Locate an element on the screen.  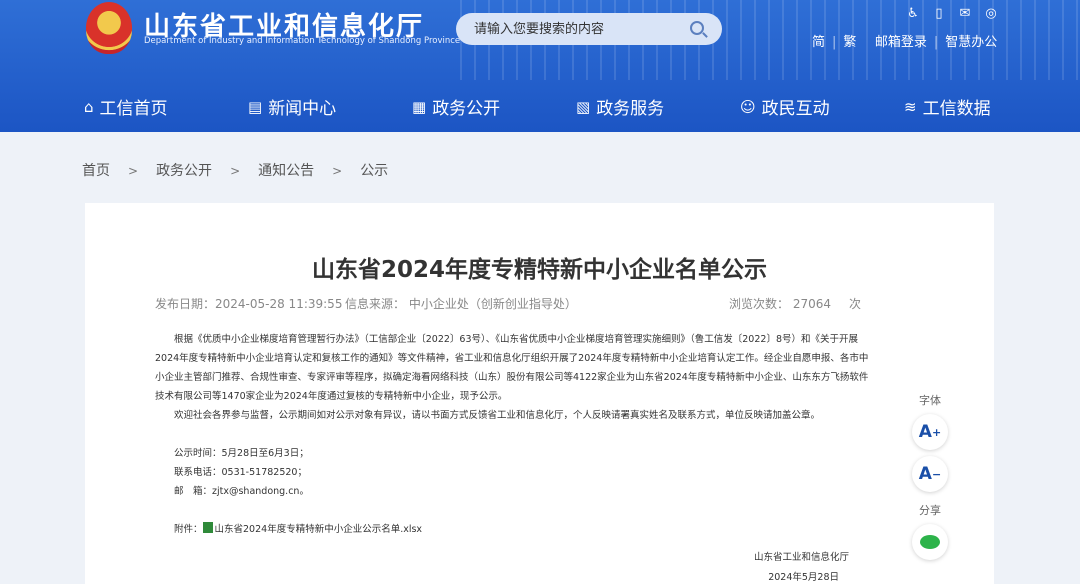
excel-file-icon is located at coordinates (207, 527).